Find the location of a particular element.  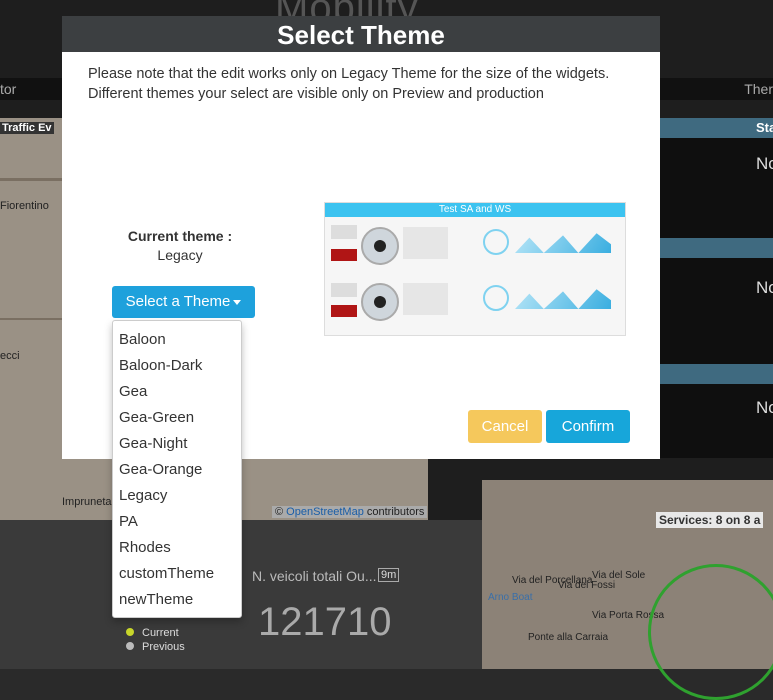

toolbar-right-text: Ther is located at coordinates (758, 89).